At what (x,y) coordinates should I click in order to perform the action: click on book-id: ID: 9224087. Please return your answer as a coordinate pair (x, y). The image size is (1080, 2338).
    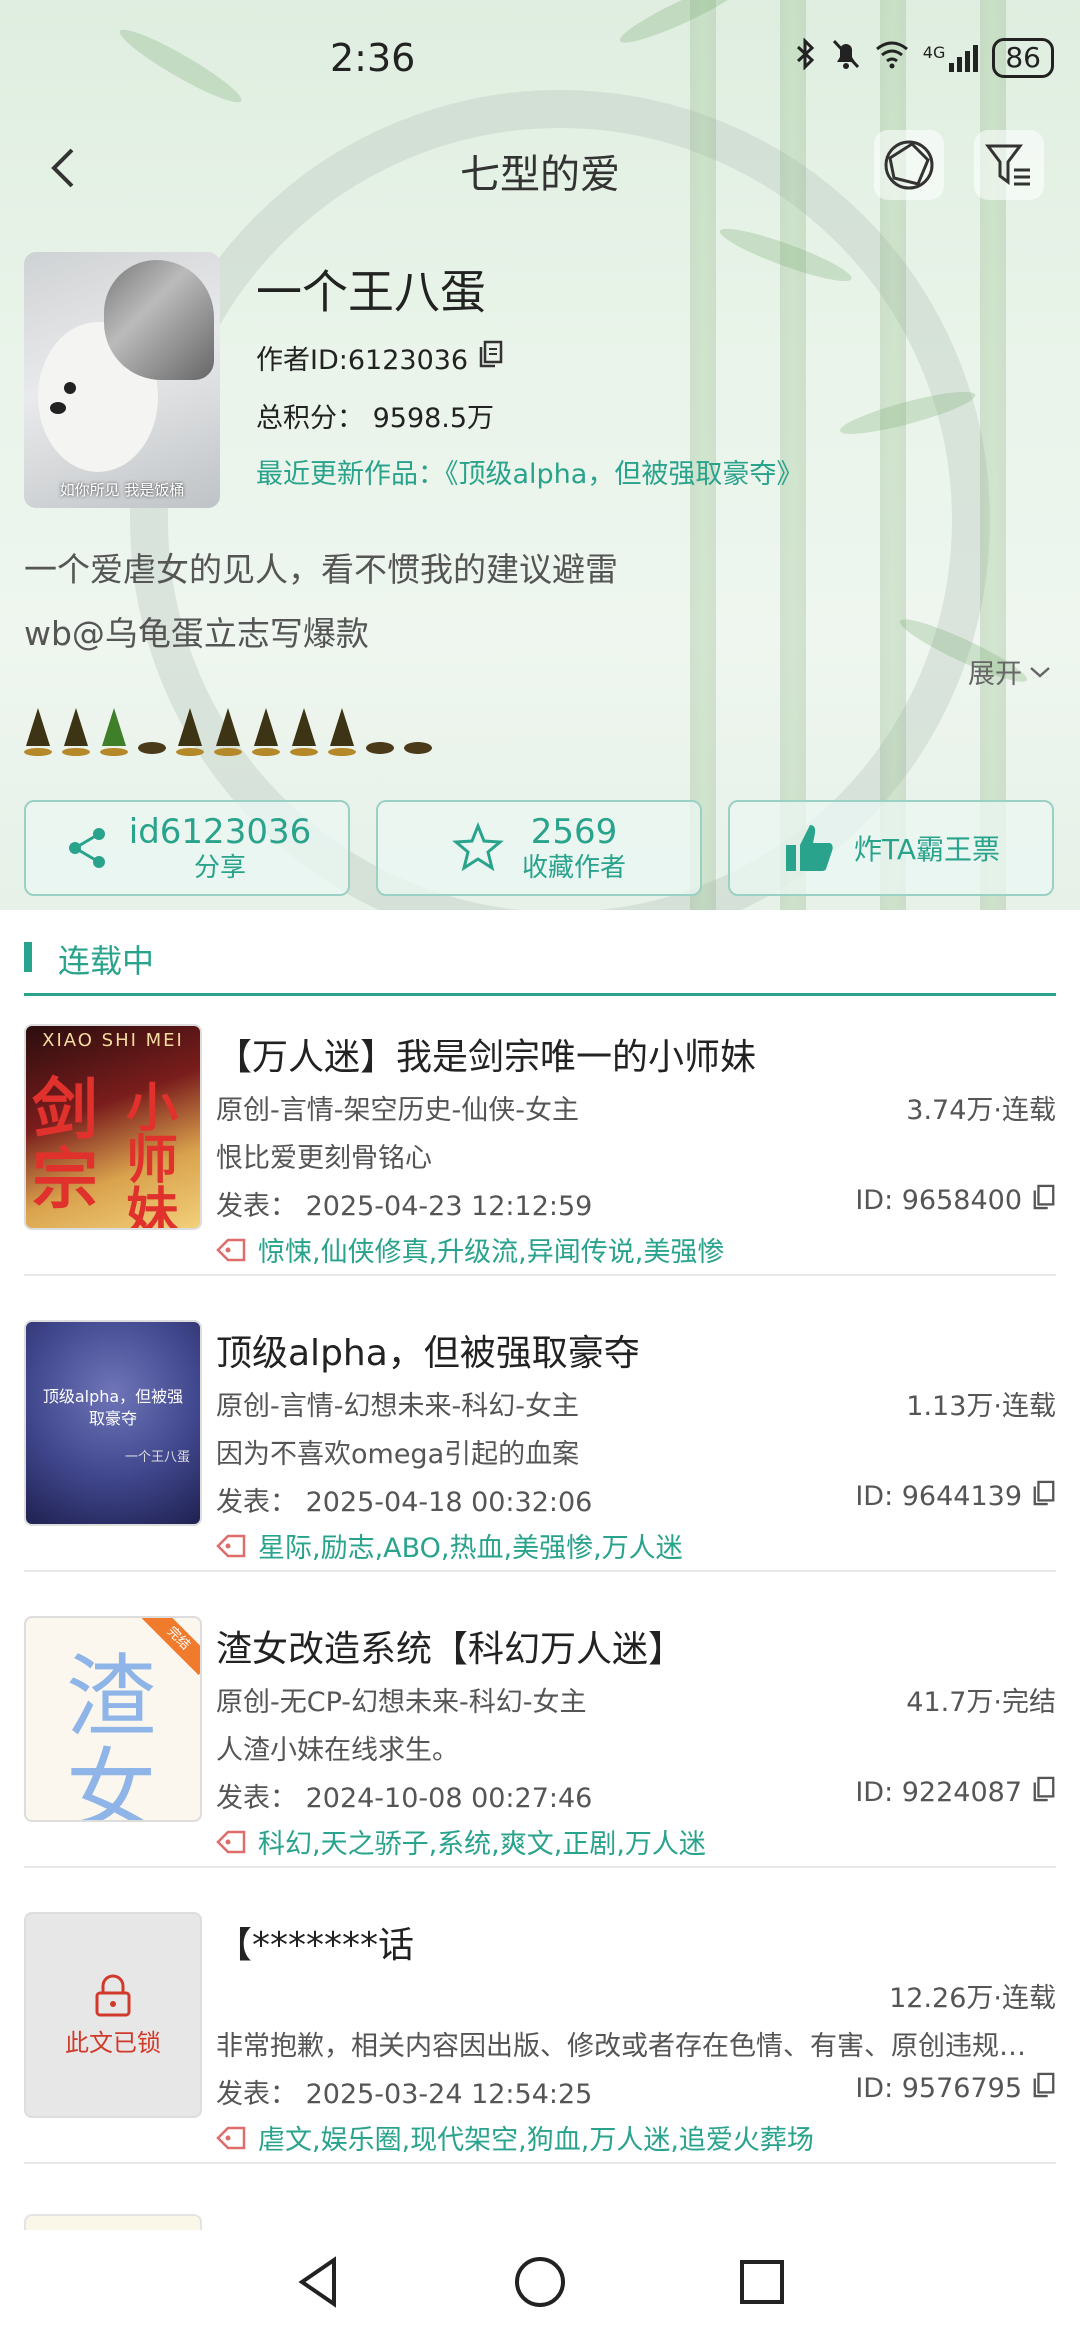
    Looking at the image, I should click on (938, 1792).